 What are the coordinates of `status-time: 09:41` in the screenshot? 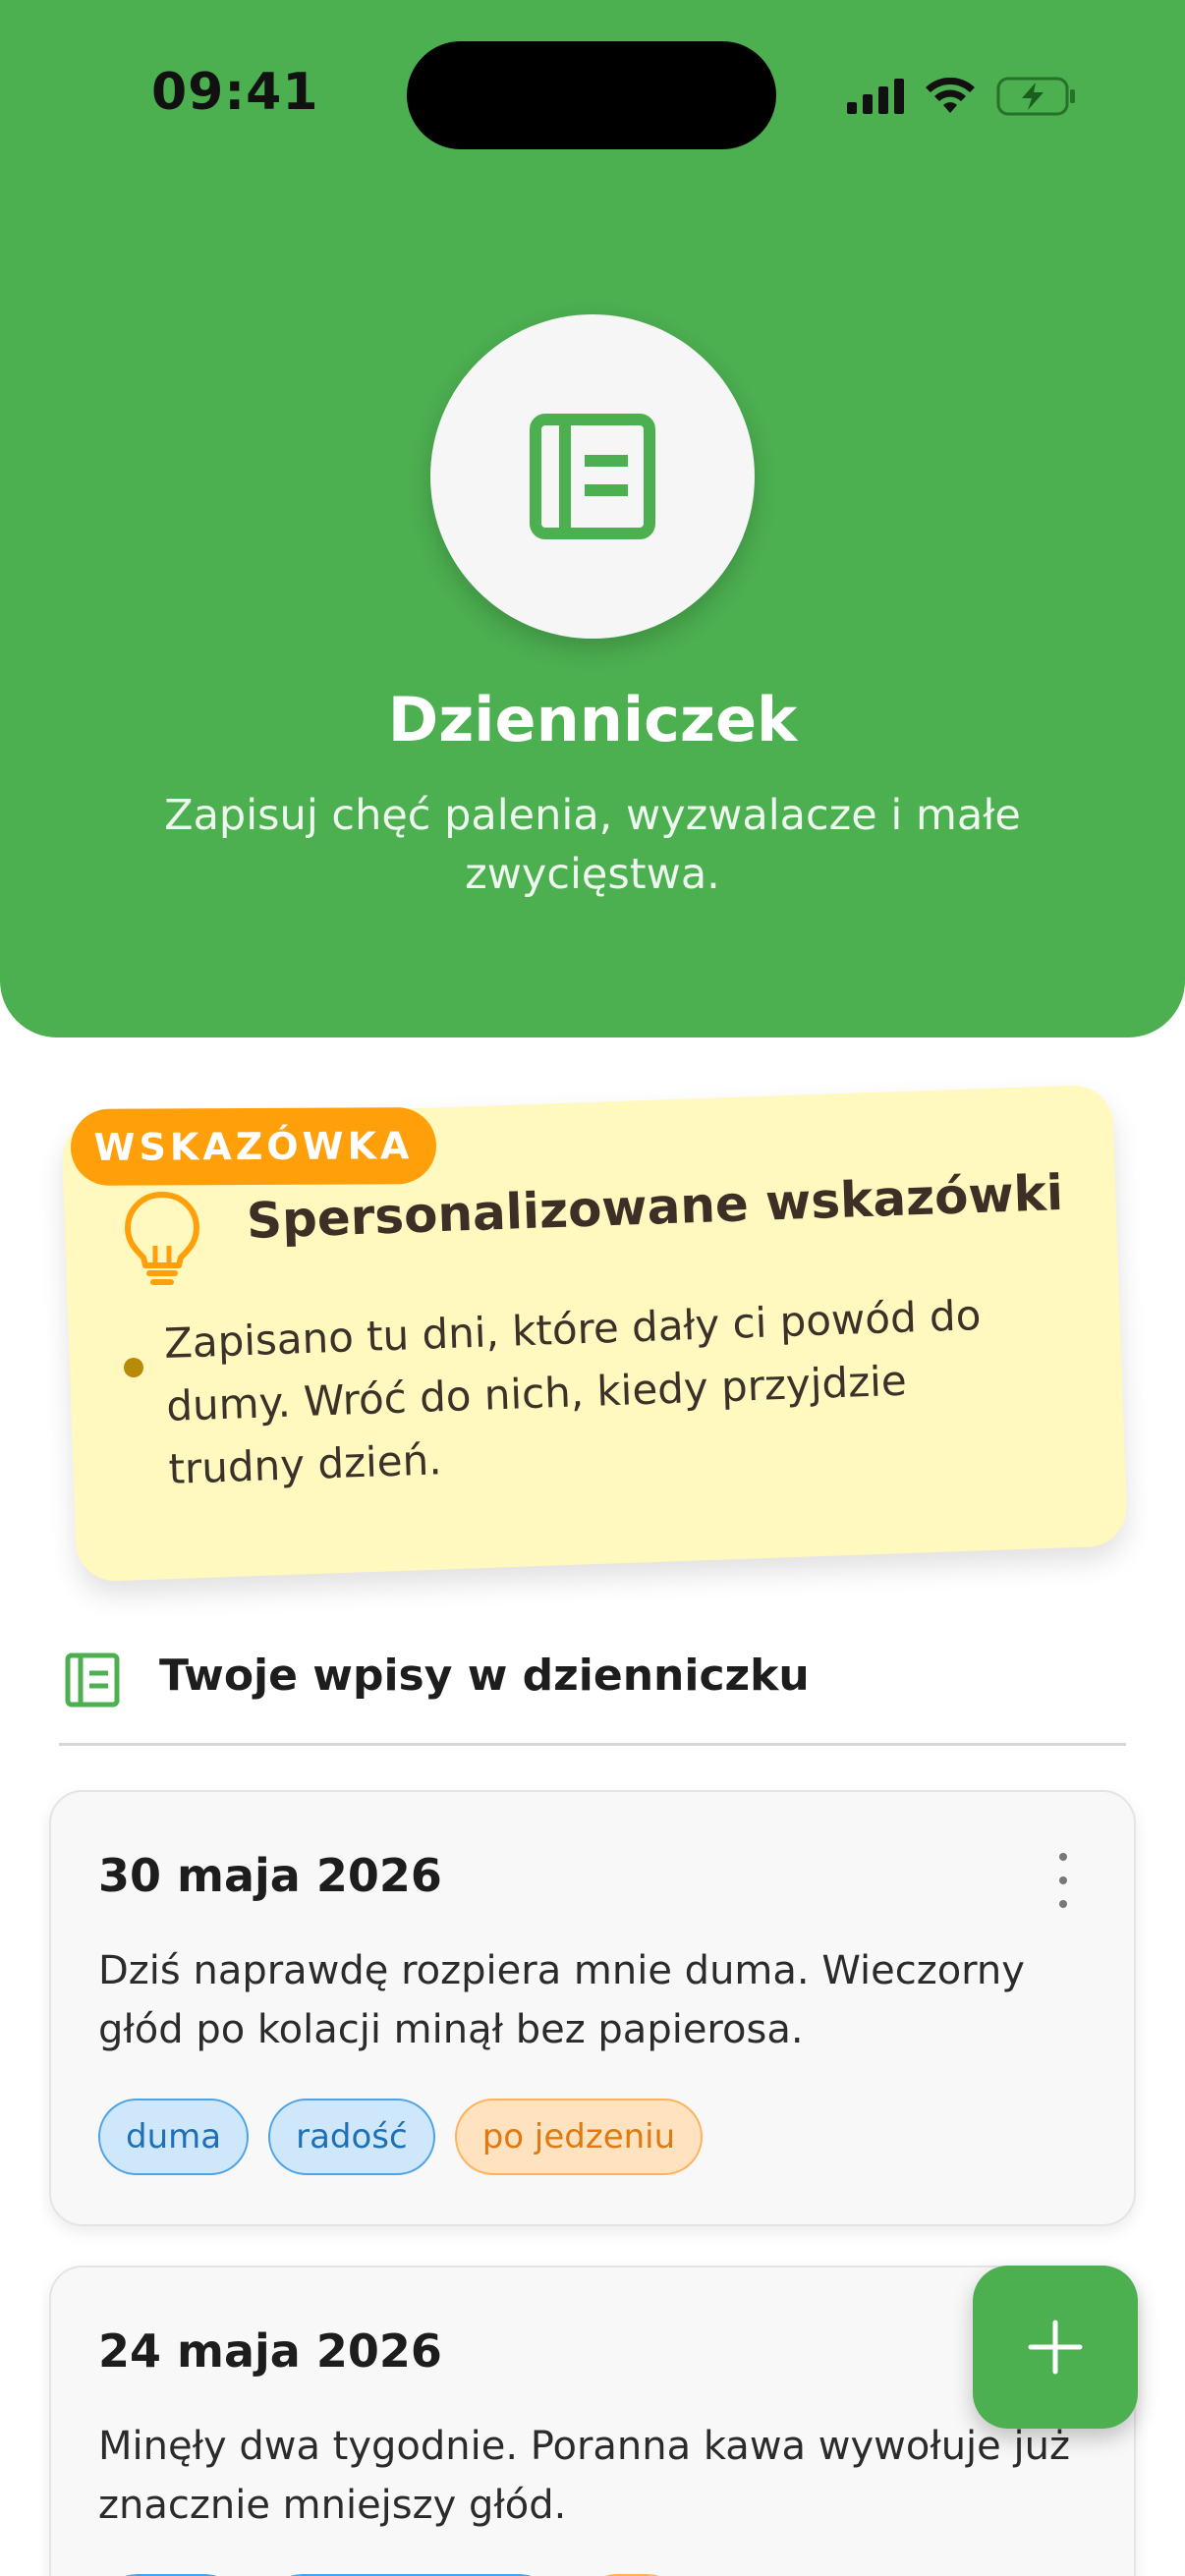 It's located at (235, 92).